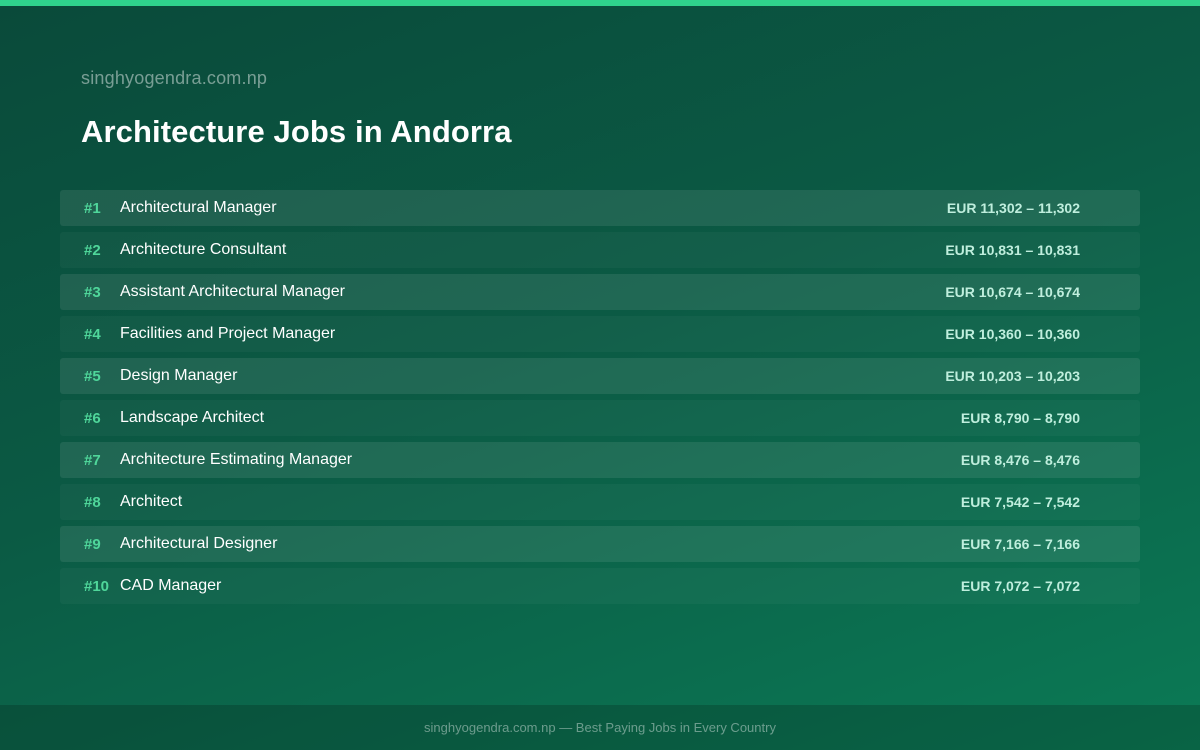  What do you see at coordinates (600, 3) in the screenshot?
I see `top-accent-bar` at bounding box center [600, 3].